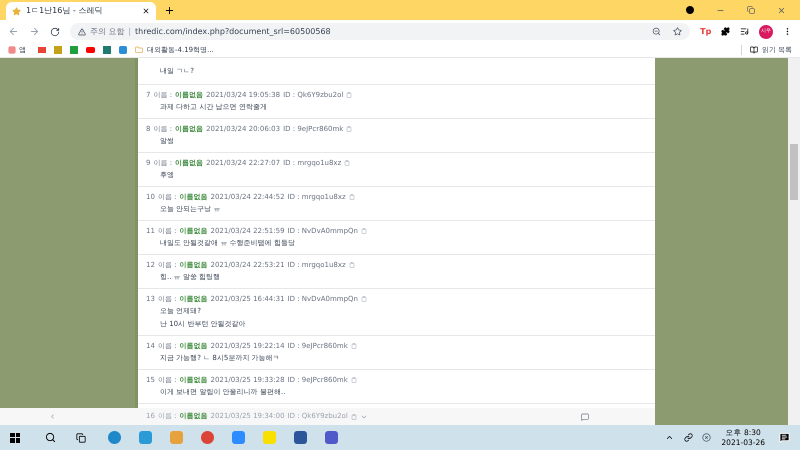  What do you see at coordinates (706, 32) in the screenshot?
I see `extension-button: Tp` at bounding box center [706, 32].